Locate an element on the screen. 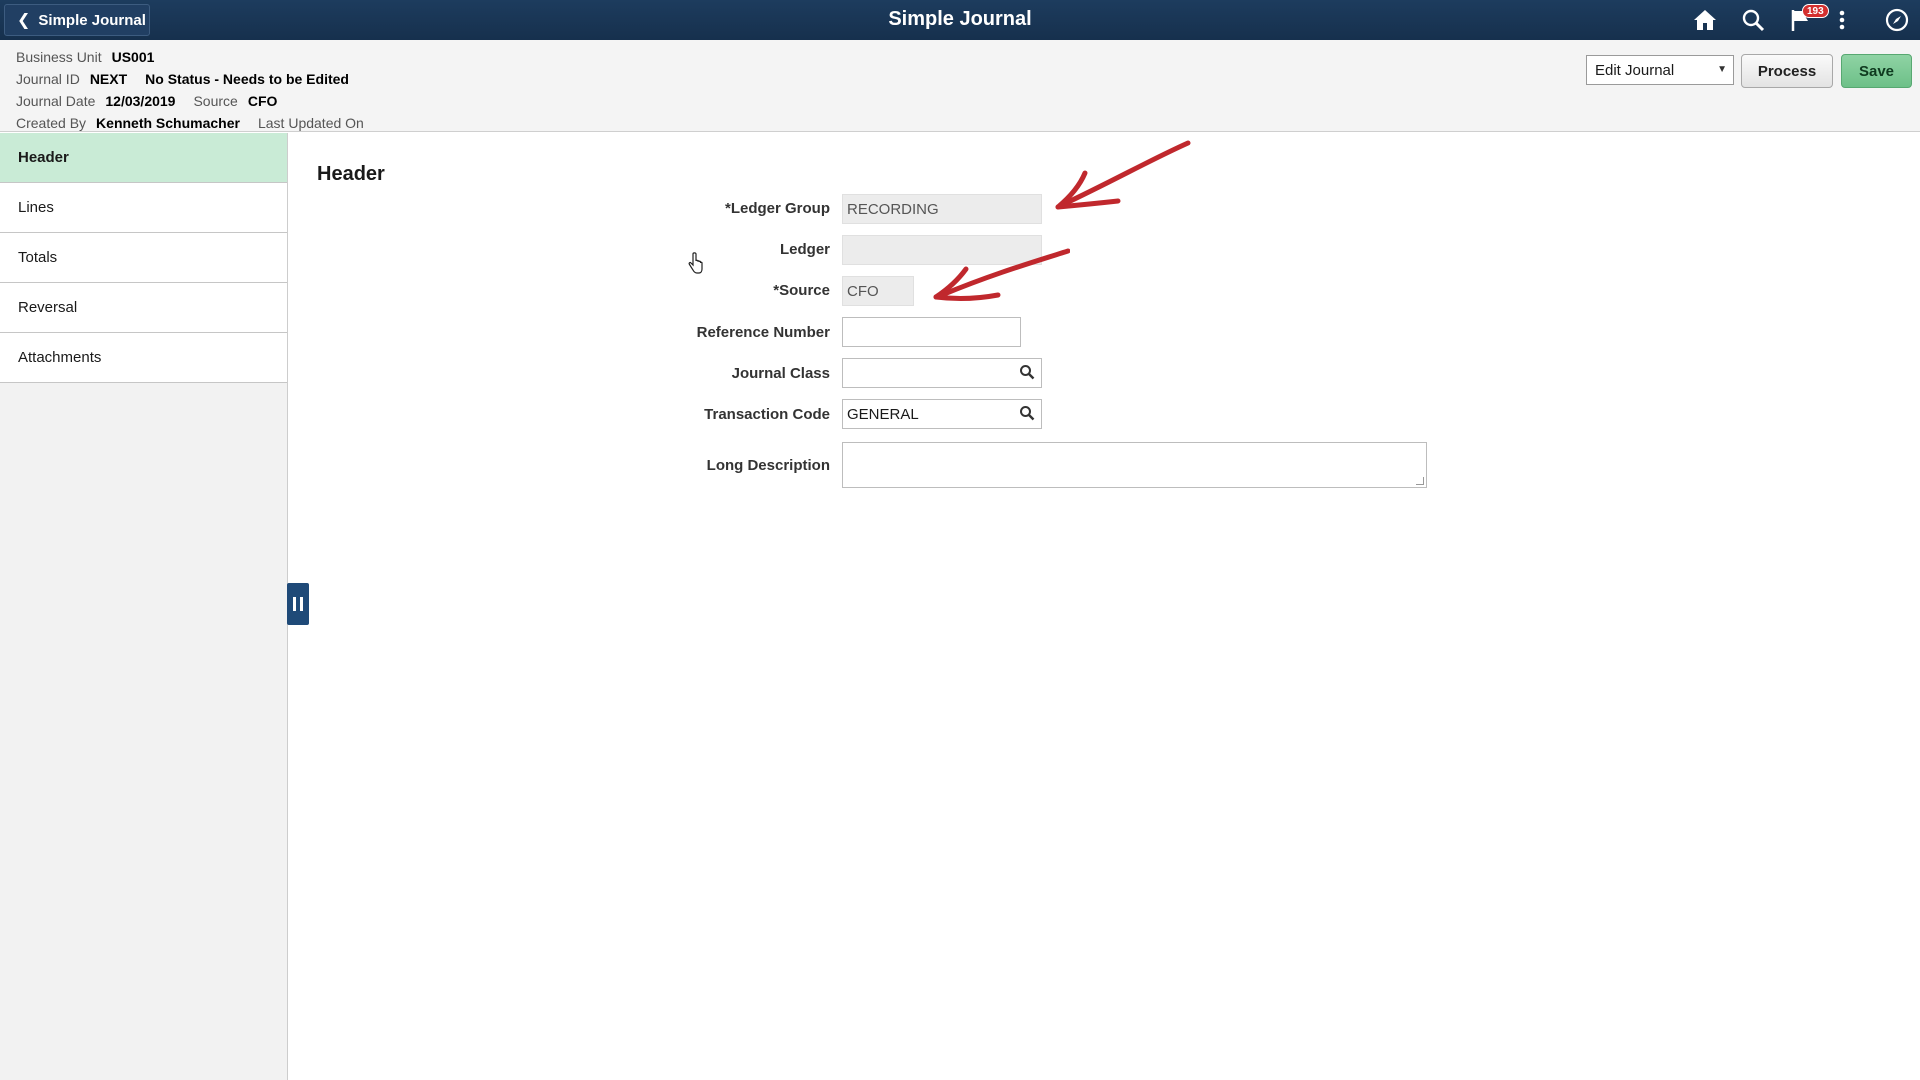  sidebar-item-header: Header is located at coordinates (143, 158).